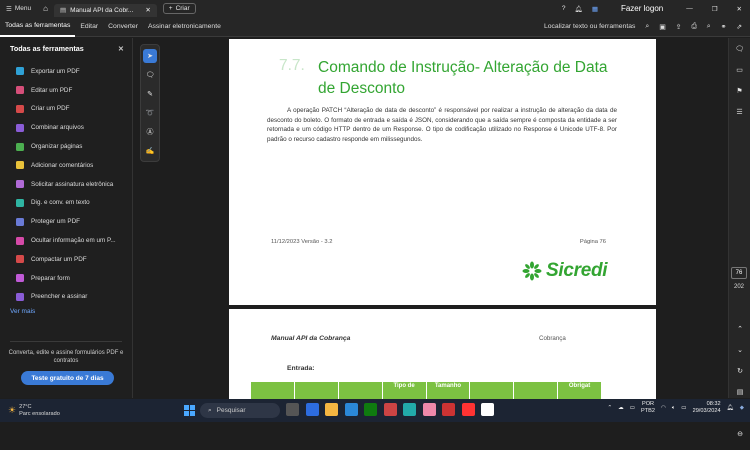 Image resolution: width=750 pixels, height=450 pixels. What do you see at coordinates (739, 27) in the screenshot?
I see `share-icon: ⇗` at bounding box center [739, 27].